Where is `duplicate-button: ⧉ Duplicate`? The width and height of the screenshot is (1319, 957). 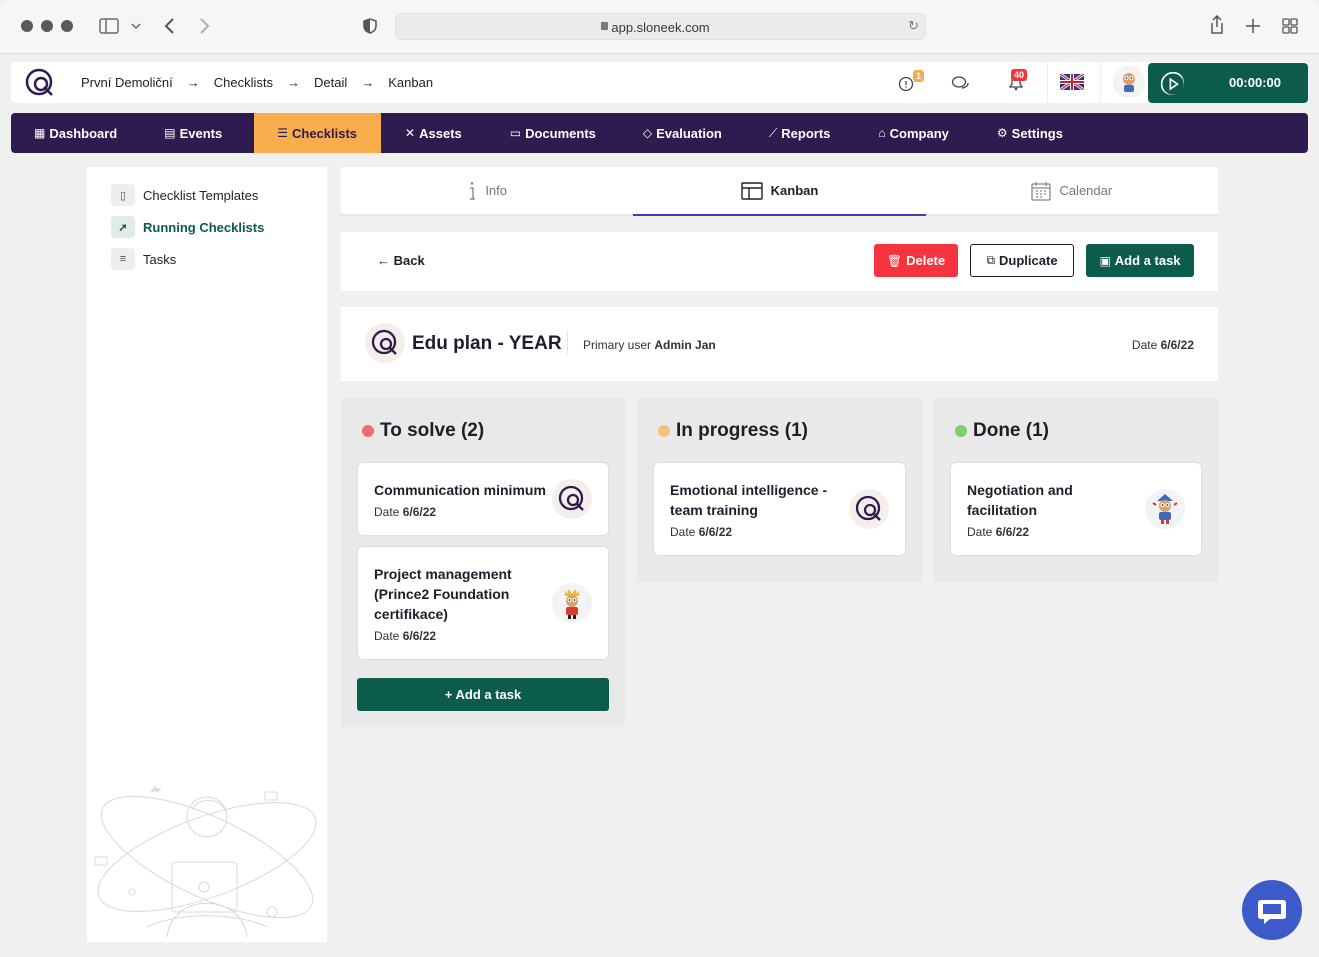
duplicate-button: ⧉ Duplicate is located at coordinates (1022, 260).